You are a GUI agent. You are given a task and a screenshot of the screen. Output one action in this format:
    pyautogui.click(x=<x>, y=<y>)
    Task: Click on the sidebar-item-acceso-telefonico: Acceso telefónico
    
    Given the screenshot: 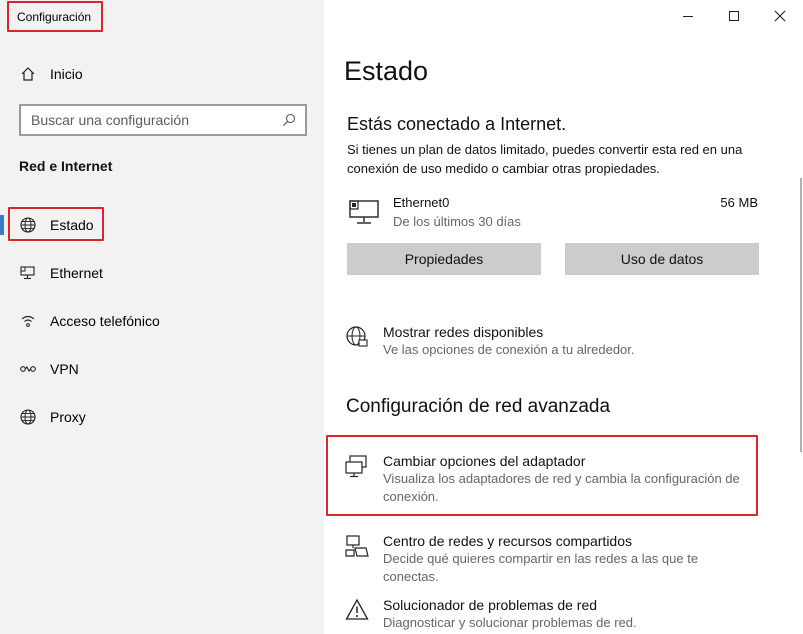 What is the action you would take?
    pyautogui.click(x=162, y=321)
    